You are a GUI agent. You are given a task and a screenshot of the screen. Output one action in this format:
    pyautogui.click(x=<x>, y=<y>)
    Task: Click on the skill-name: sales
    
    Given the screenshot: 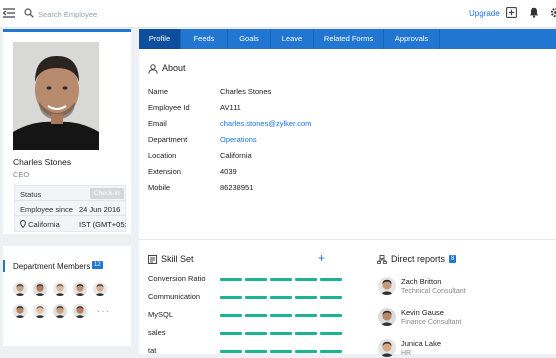 What is the action you would take?
    pyautogui.click(x=157, y=332)
    